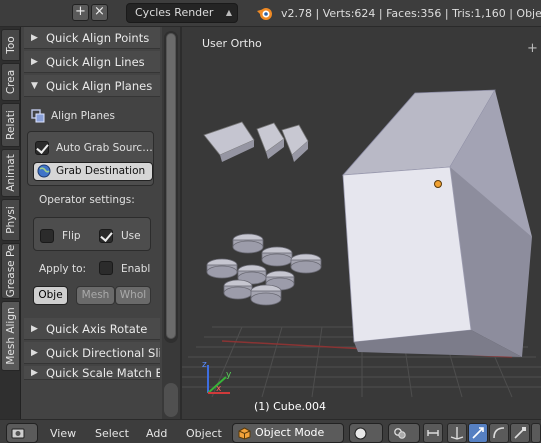 This screenshot has width=541, height=443. What do you see at coordinates (438, 184) in the screenshot?
I see `origin-dot` at bounding box center [438, 184].